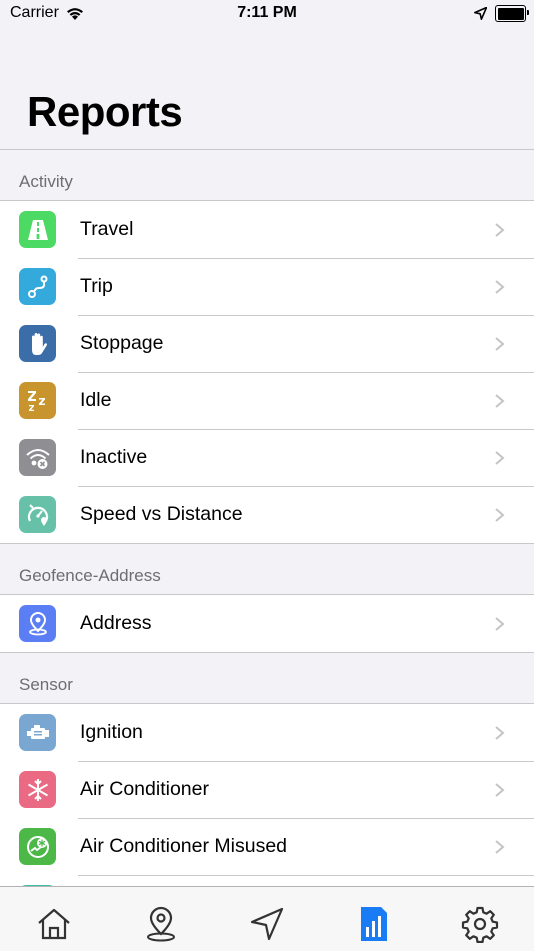  Describe the element at coordinates (37, 514) in the screenshot. I see `speedometer-location-icon` at that location.